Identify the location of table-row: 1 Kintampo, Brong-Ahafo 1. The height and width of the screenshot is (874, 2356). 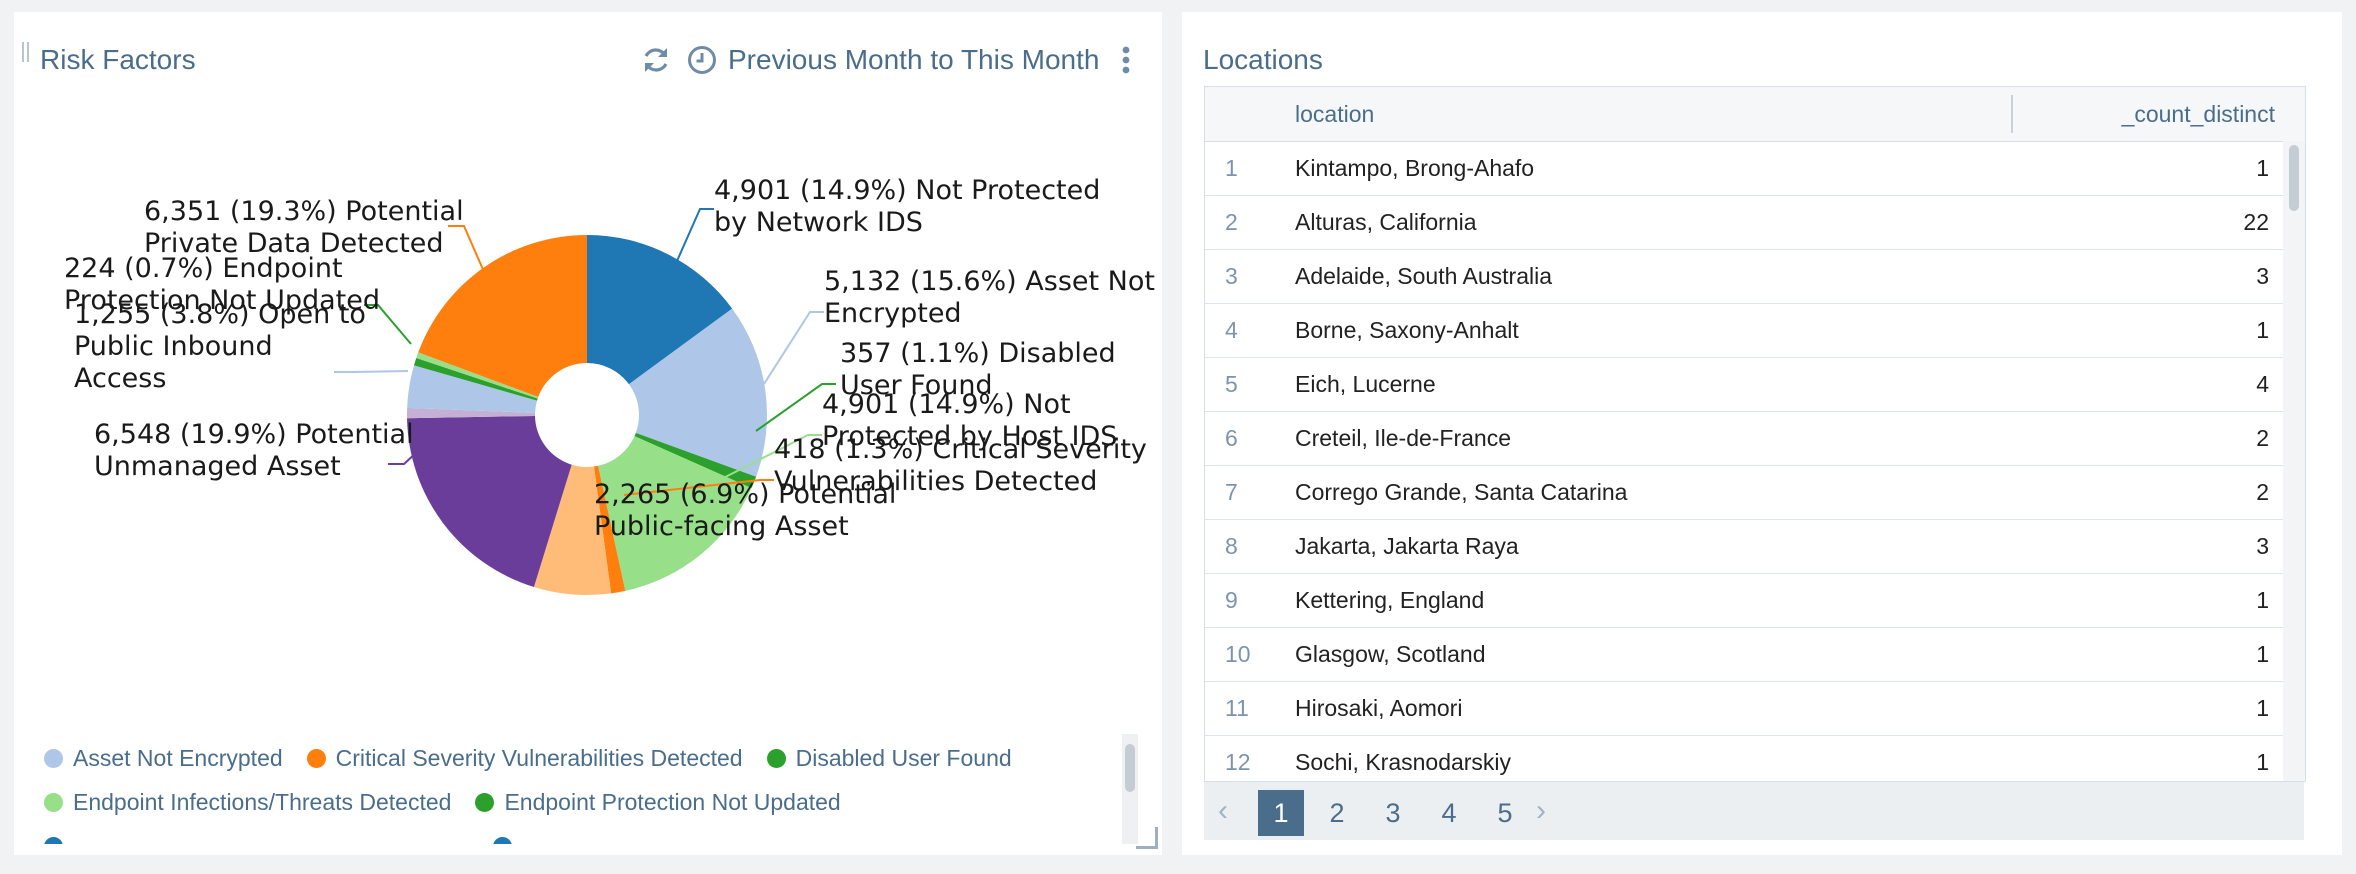
(1744, 169).